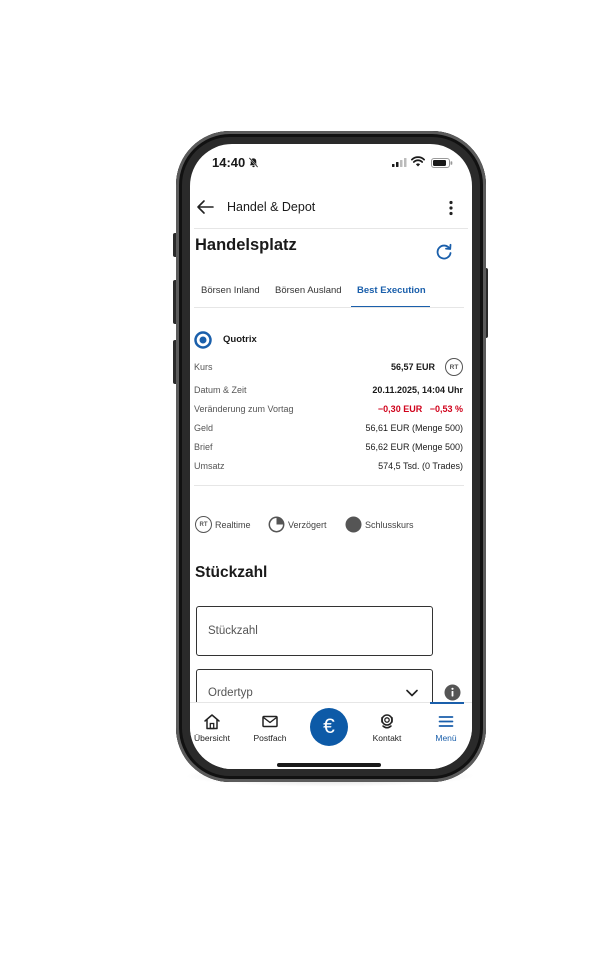  I want to click on realtime-badge-icon: RT, so click(454, 367).